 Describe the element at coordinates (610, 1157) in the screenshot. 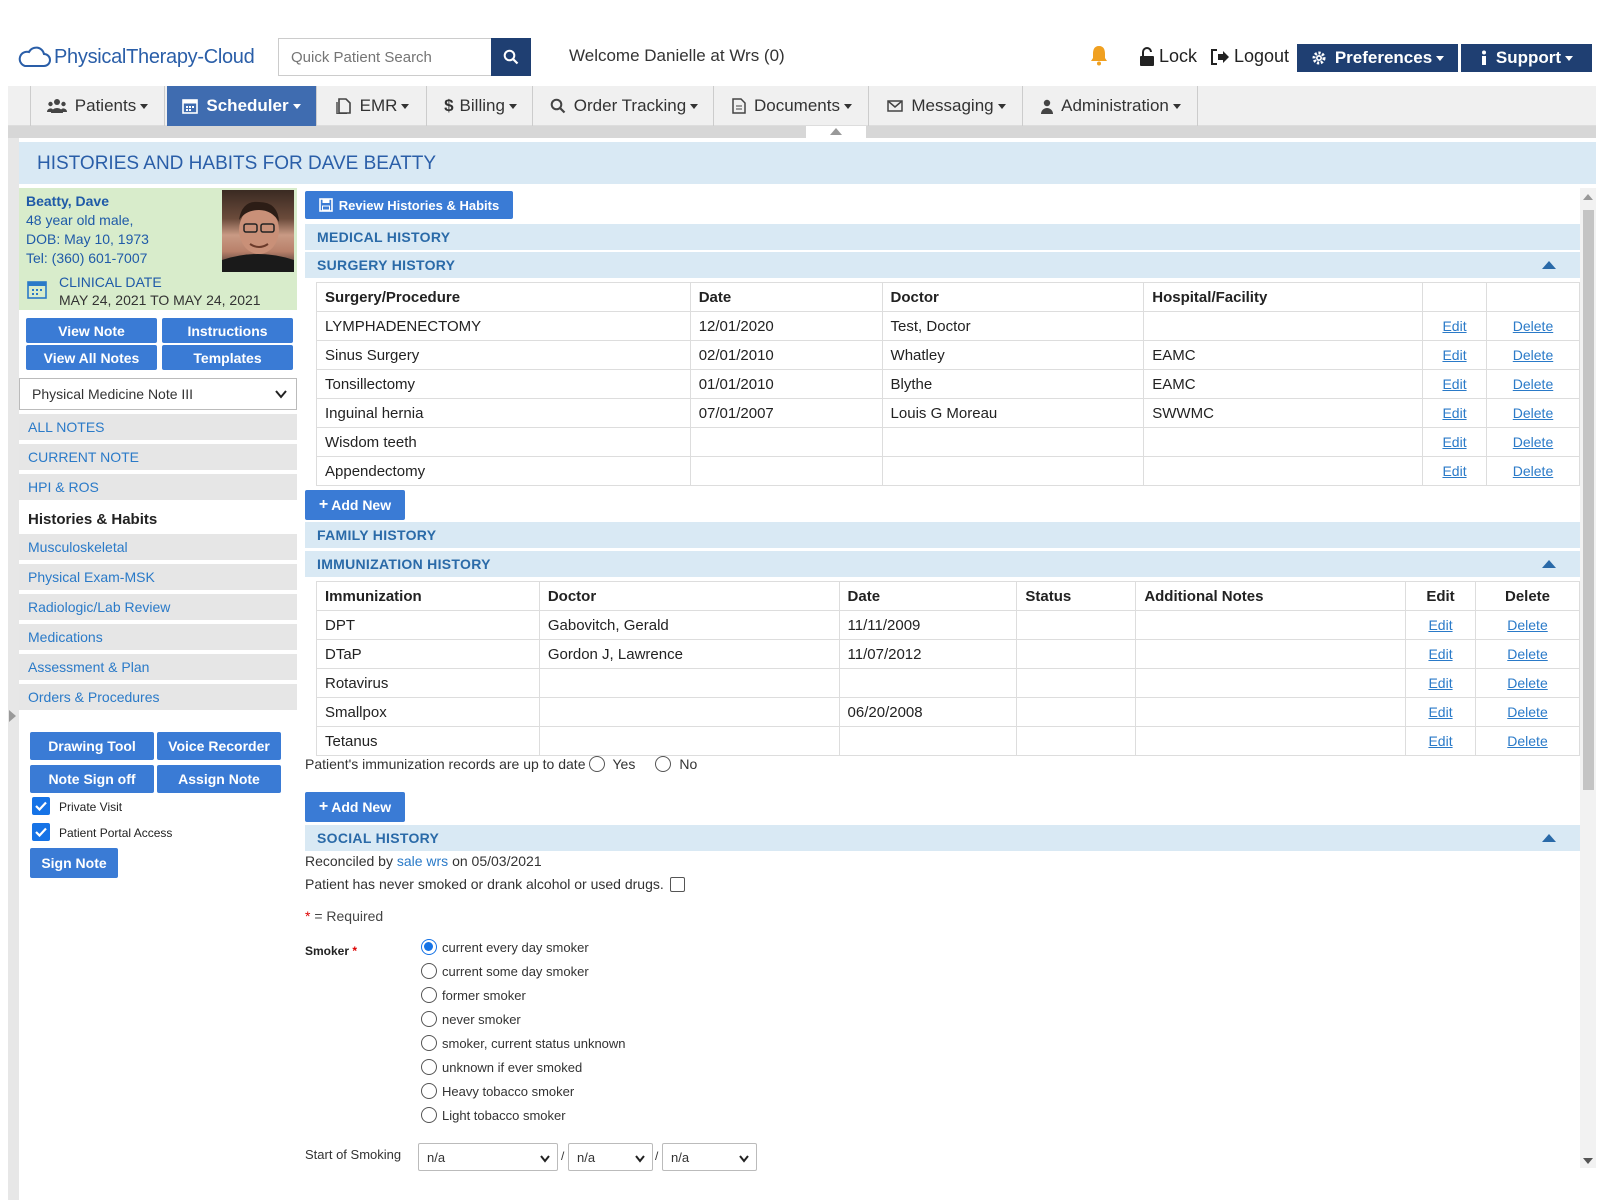

I see `start-smoking-day-select: n/a` at that location.